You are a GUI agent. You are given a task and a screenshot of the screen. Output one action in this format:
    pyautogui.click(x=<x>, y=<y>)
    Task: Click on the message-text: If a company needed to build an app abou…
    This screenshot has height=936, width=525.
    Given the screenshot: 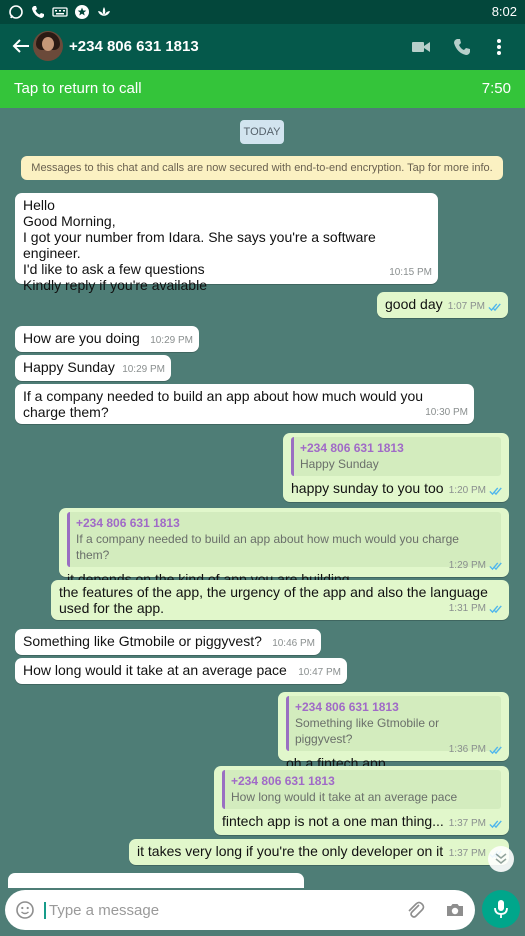 What is the action you would take?
    pyautogui.click(x=223, y=404)
    